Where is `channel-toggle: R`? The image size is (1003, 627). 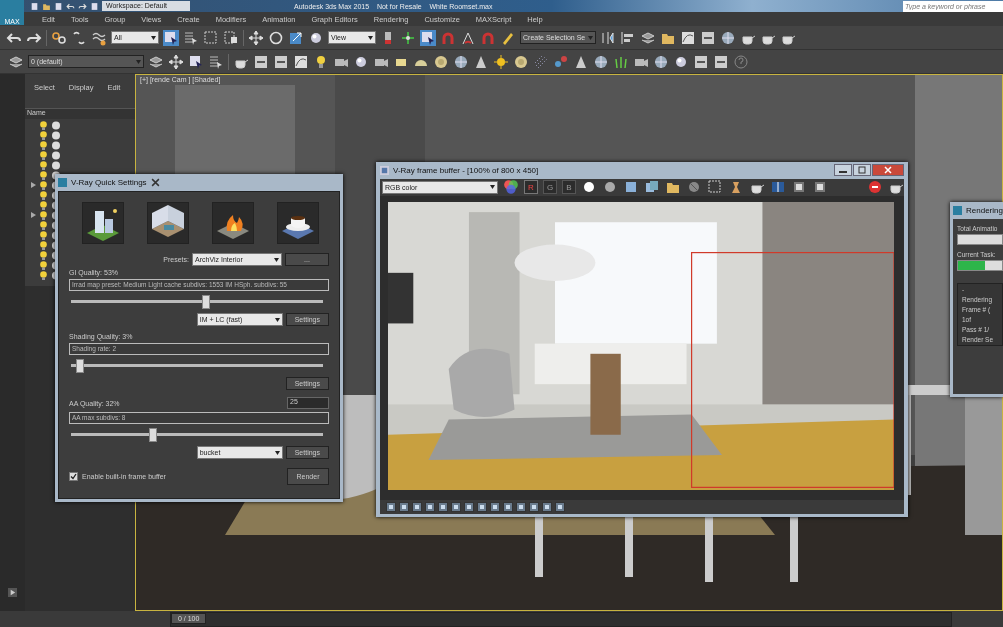
channel-toggle: R is located at coordinates (531, 187).